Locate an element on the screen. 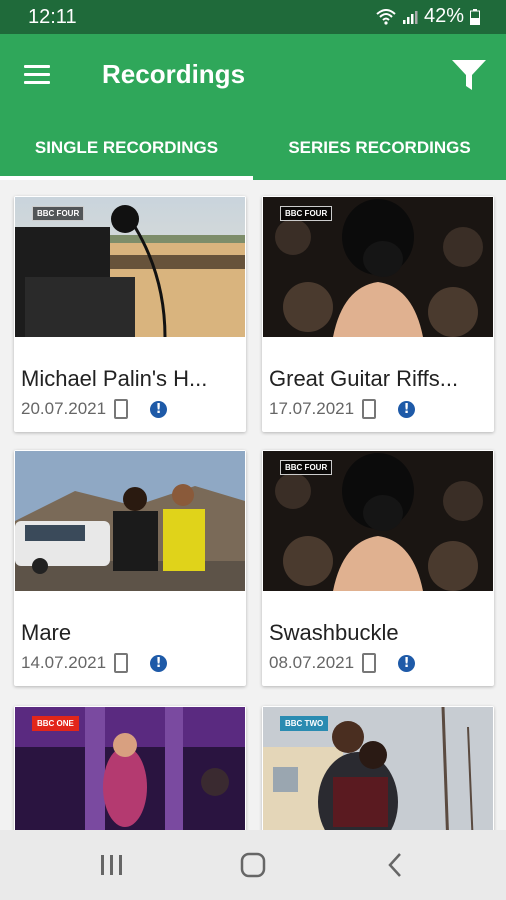 The height and width of the screenshot is (900, 506). status-bar: 12:11 42% is located at coordinates (253, 17).